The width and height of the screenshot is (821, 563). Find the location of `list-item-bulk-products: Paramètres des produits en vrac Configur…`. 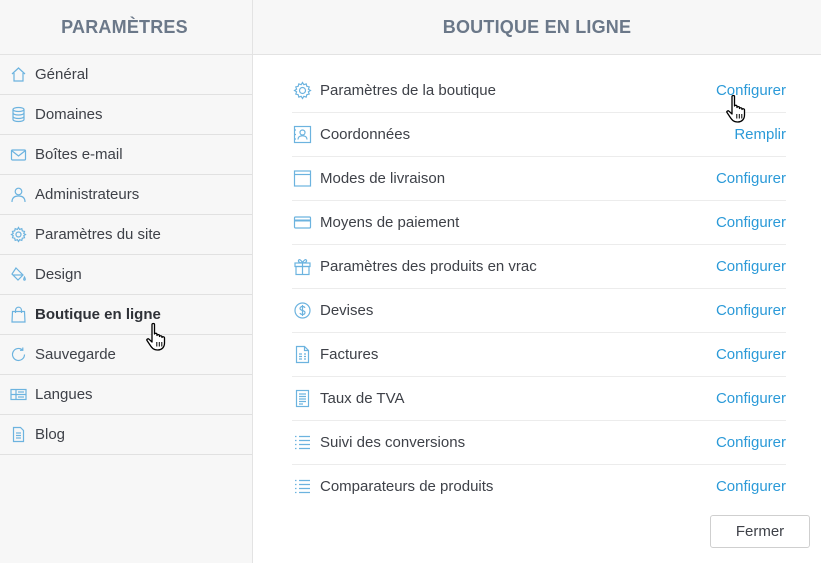

list-item-bulk-products: Paramètres des produits en vrac Configur… is located at coordinates (539, 267).